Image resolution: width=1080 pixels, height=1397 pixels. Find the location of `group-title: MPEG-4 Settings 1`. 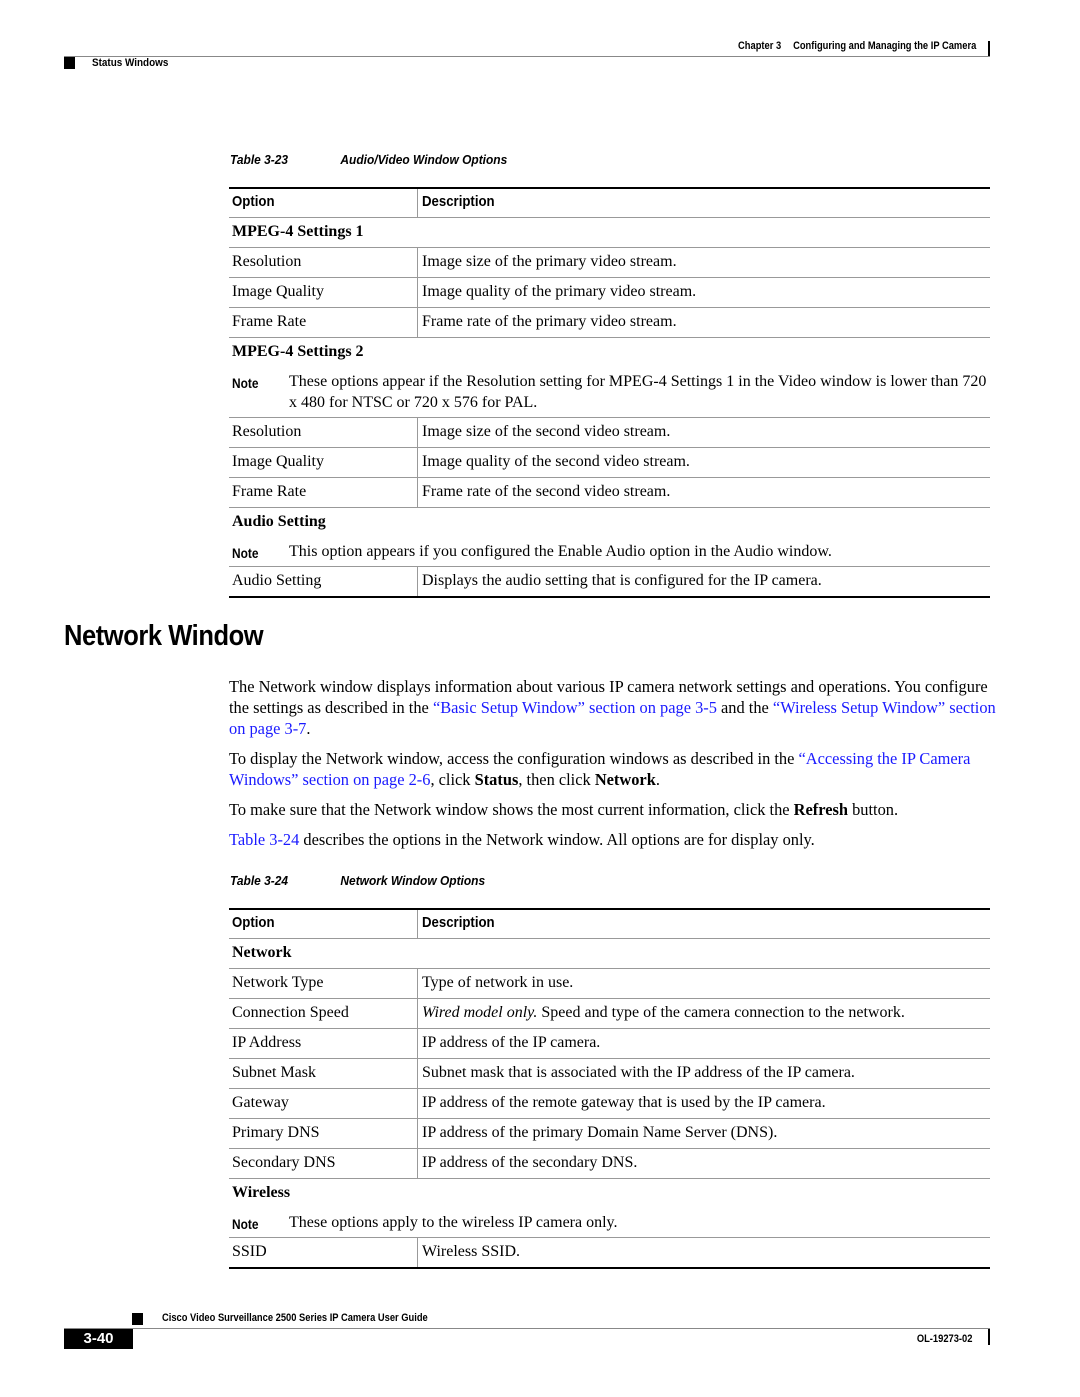

group-title: MPEG-4 Settings 1 is located at coordinates (298, 231).